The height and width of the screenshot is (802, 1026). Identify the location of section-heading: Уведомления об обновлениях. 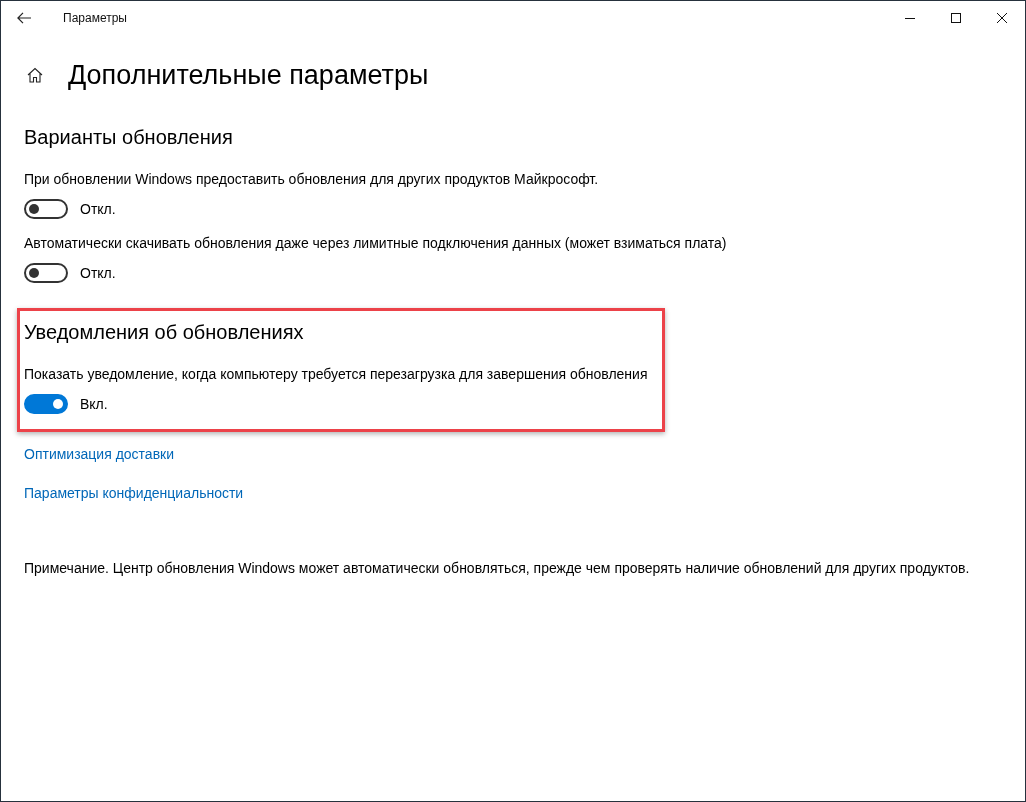
(164, 332).